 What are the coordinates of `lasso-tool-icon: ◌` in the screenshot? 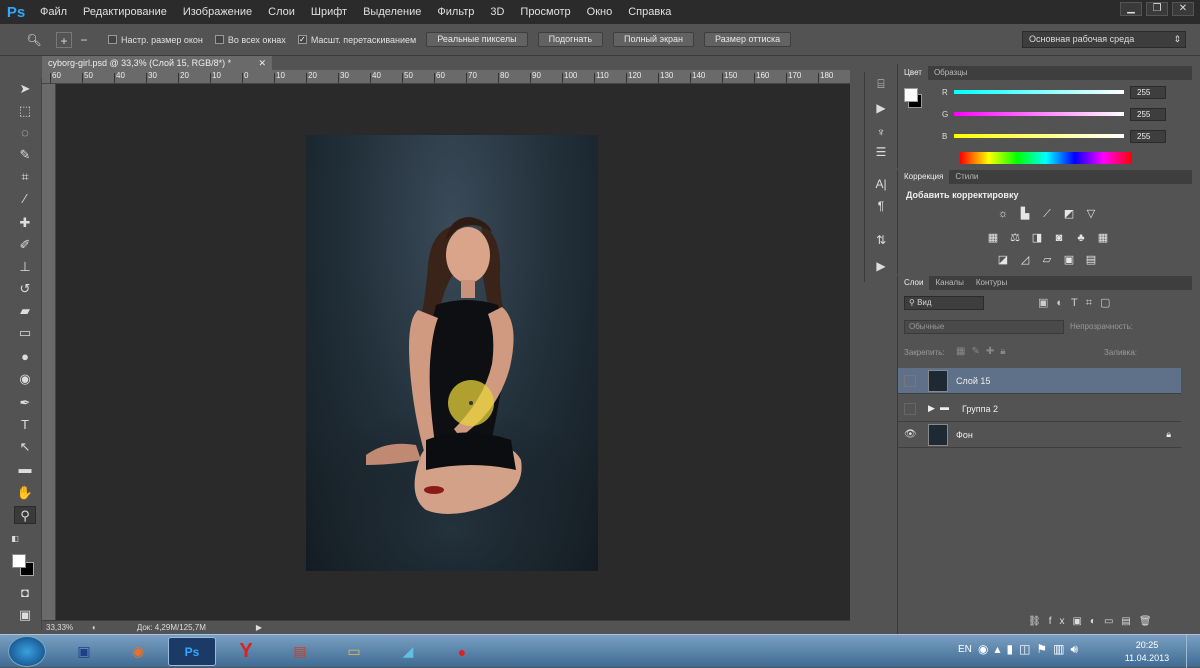 It's located at (25, 133).